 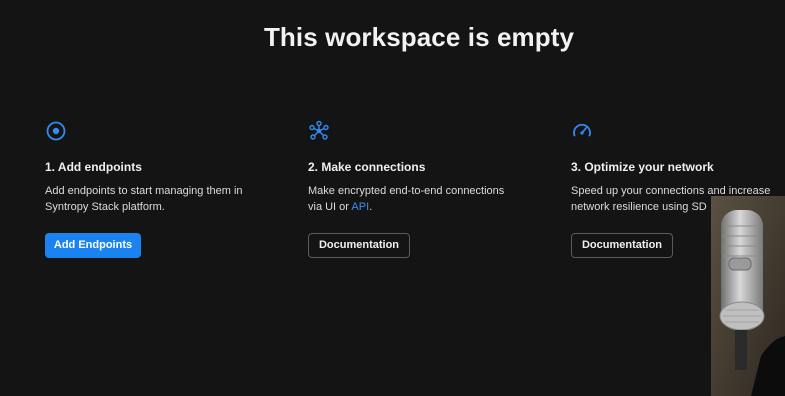 What do you see at coordinates (360, 207) in the screenshot?
I see `api-link: API` at bounding box center [360, 207].